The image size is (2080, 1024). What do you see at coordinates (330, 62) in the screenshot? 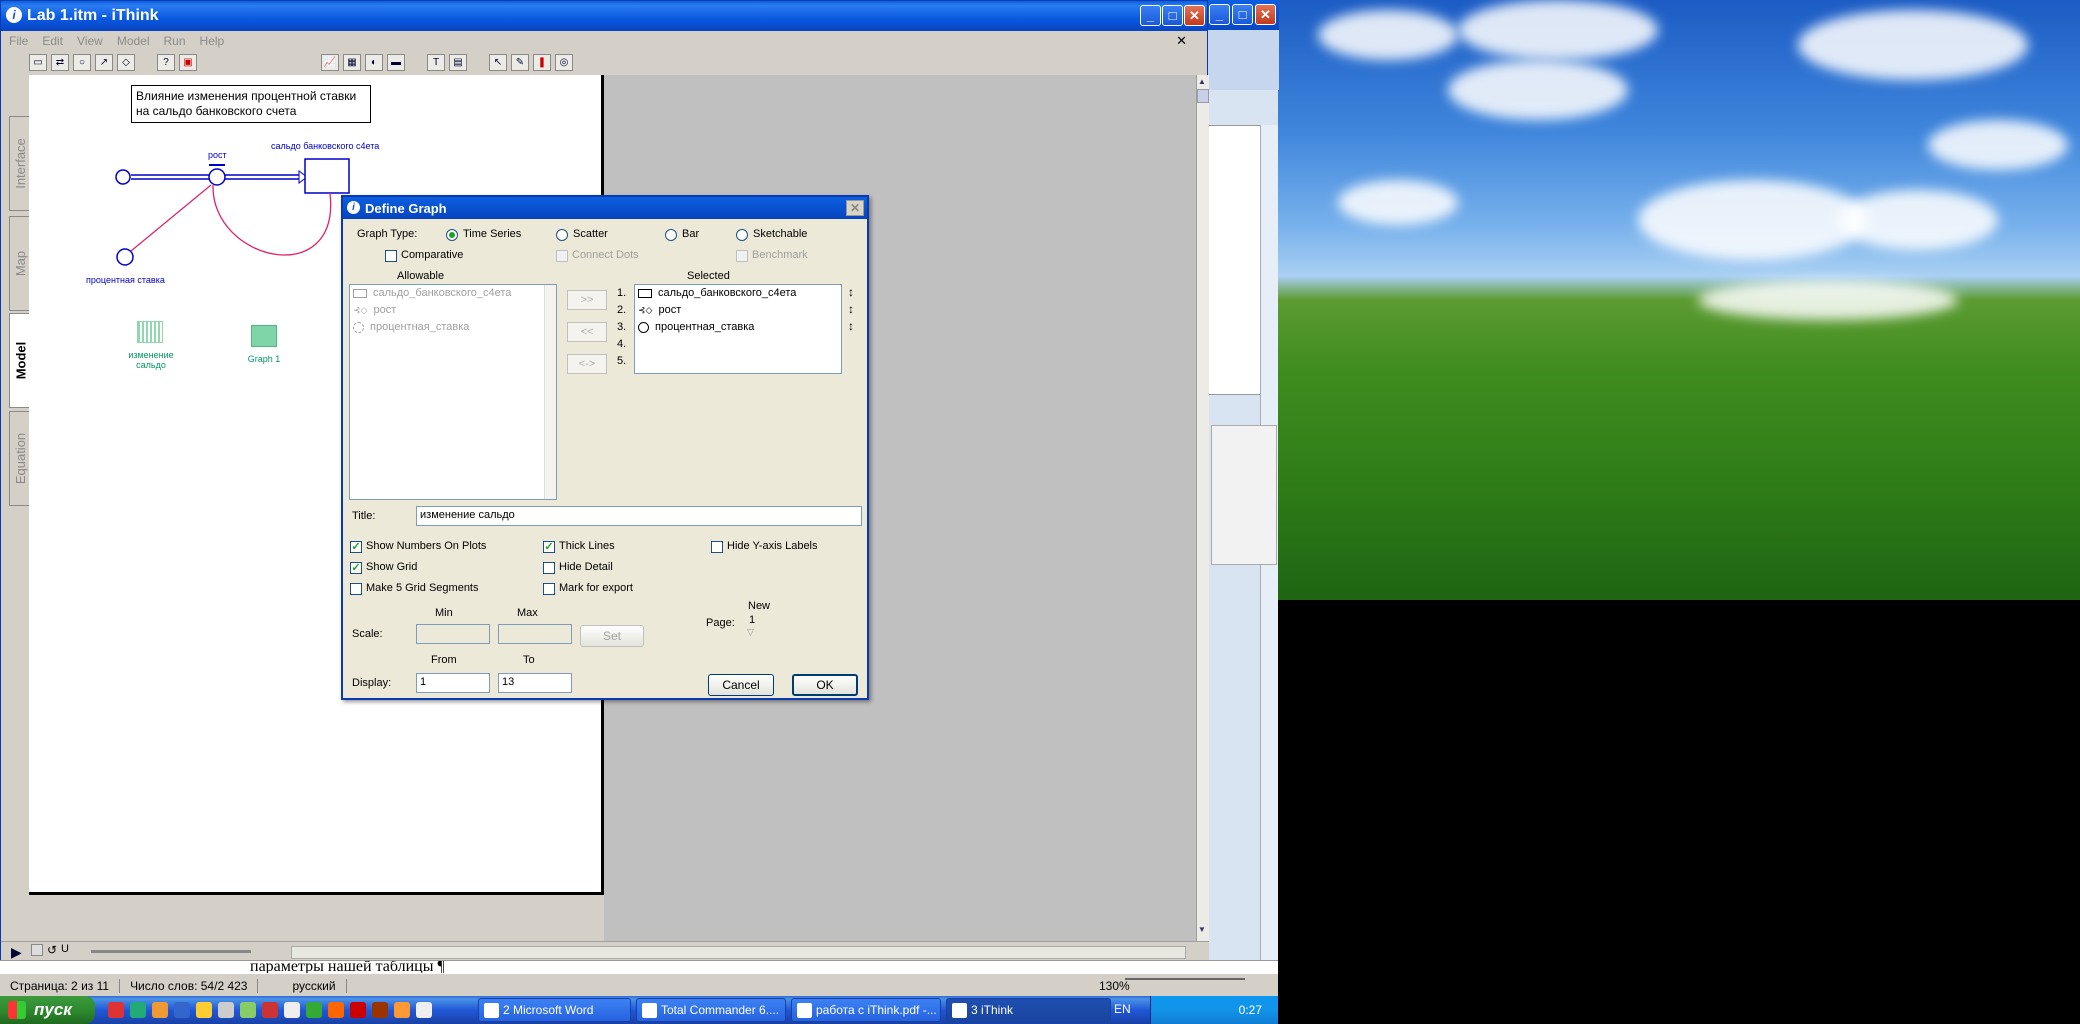
I see `graph-tool-icon: 📈` at bounding box center [330, 62].